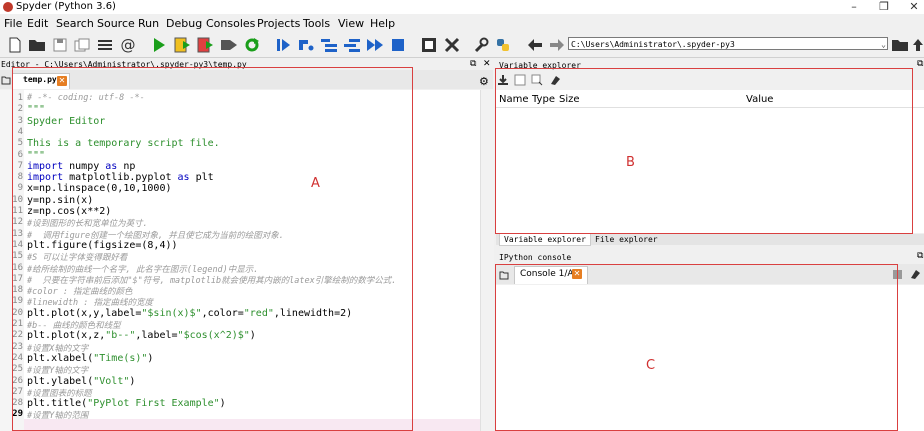  Describe the element at coordinates (128, 45) in the screenshot. I see `at-icon: @` at that location.